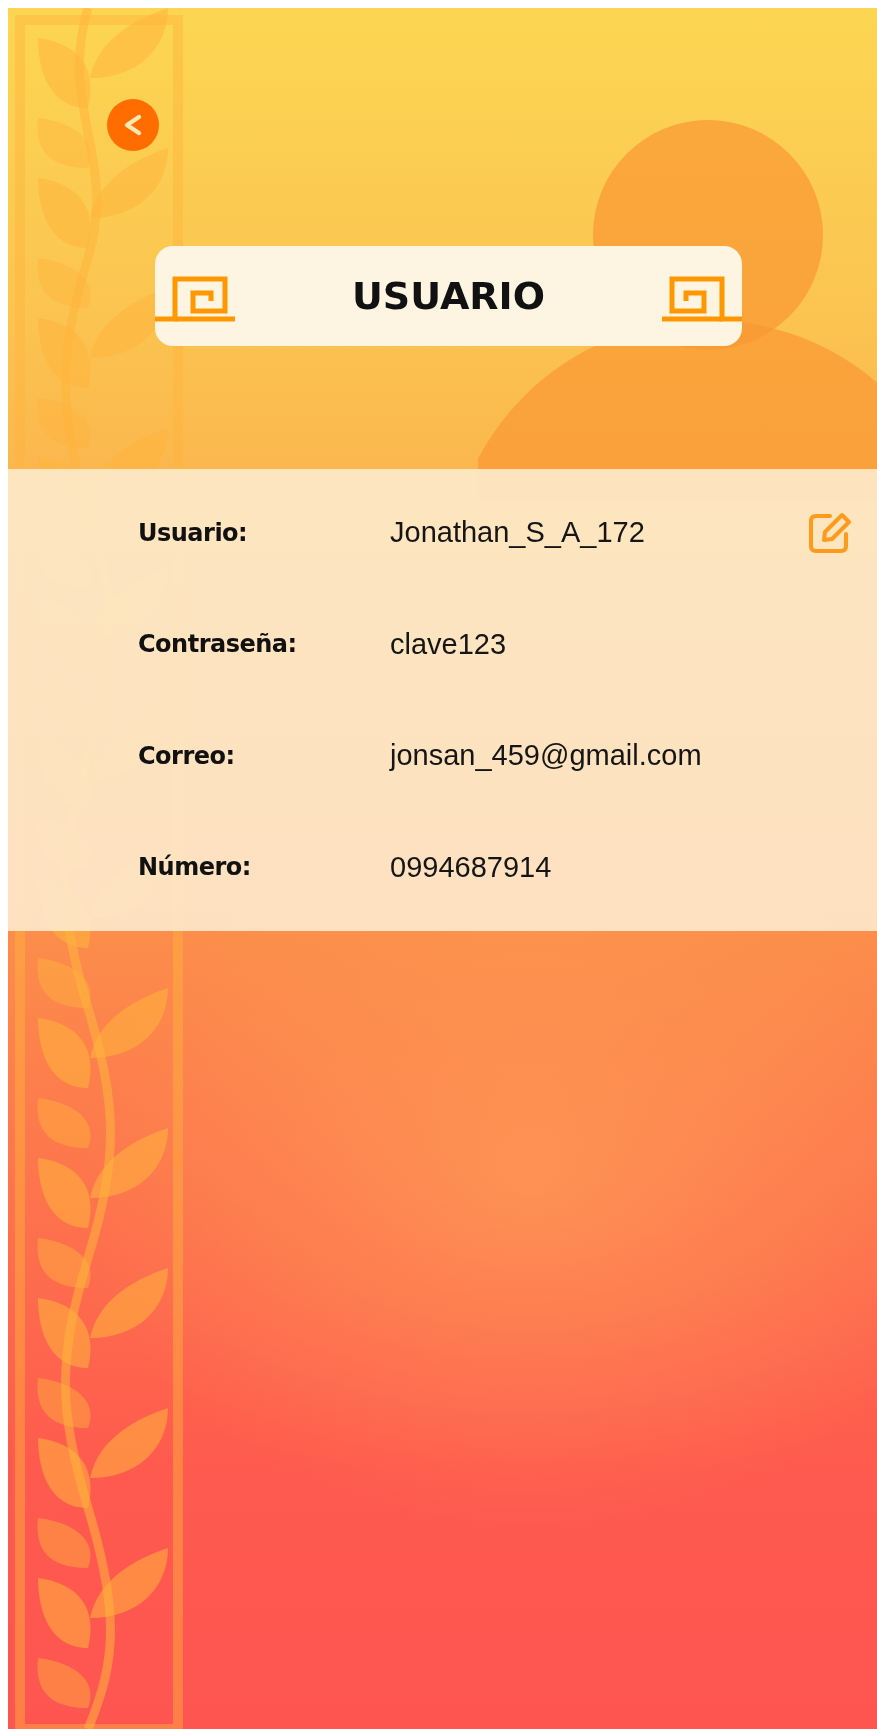 Image resolution: width=877 pixels, height=1729 pixels. I want to click on field-value: clave123, so click(448, 644).